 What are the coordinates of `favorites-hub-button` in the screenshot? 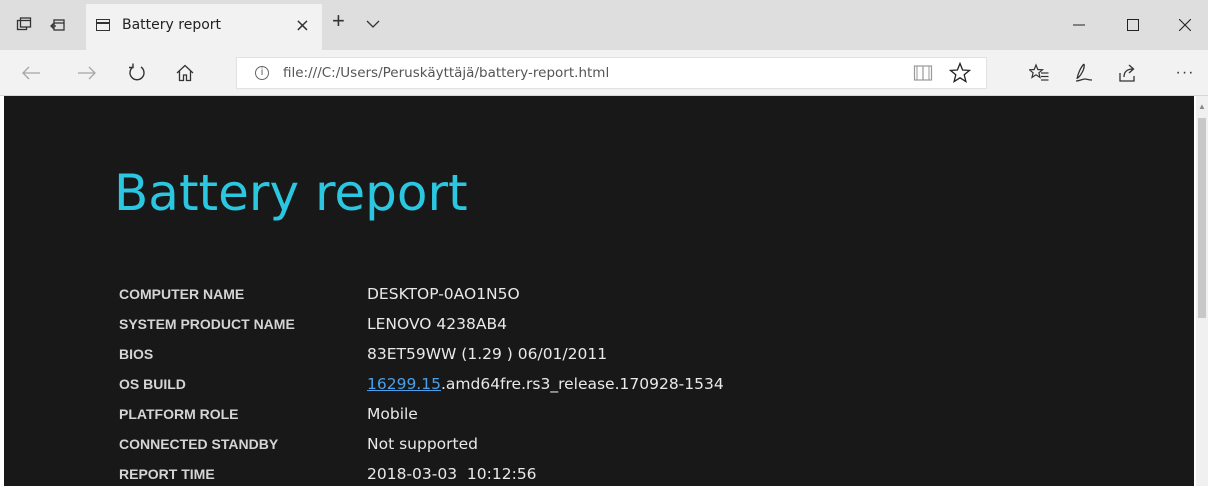 It's located at (1039, 73).